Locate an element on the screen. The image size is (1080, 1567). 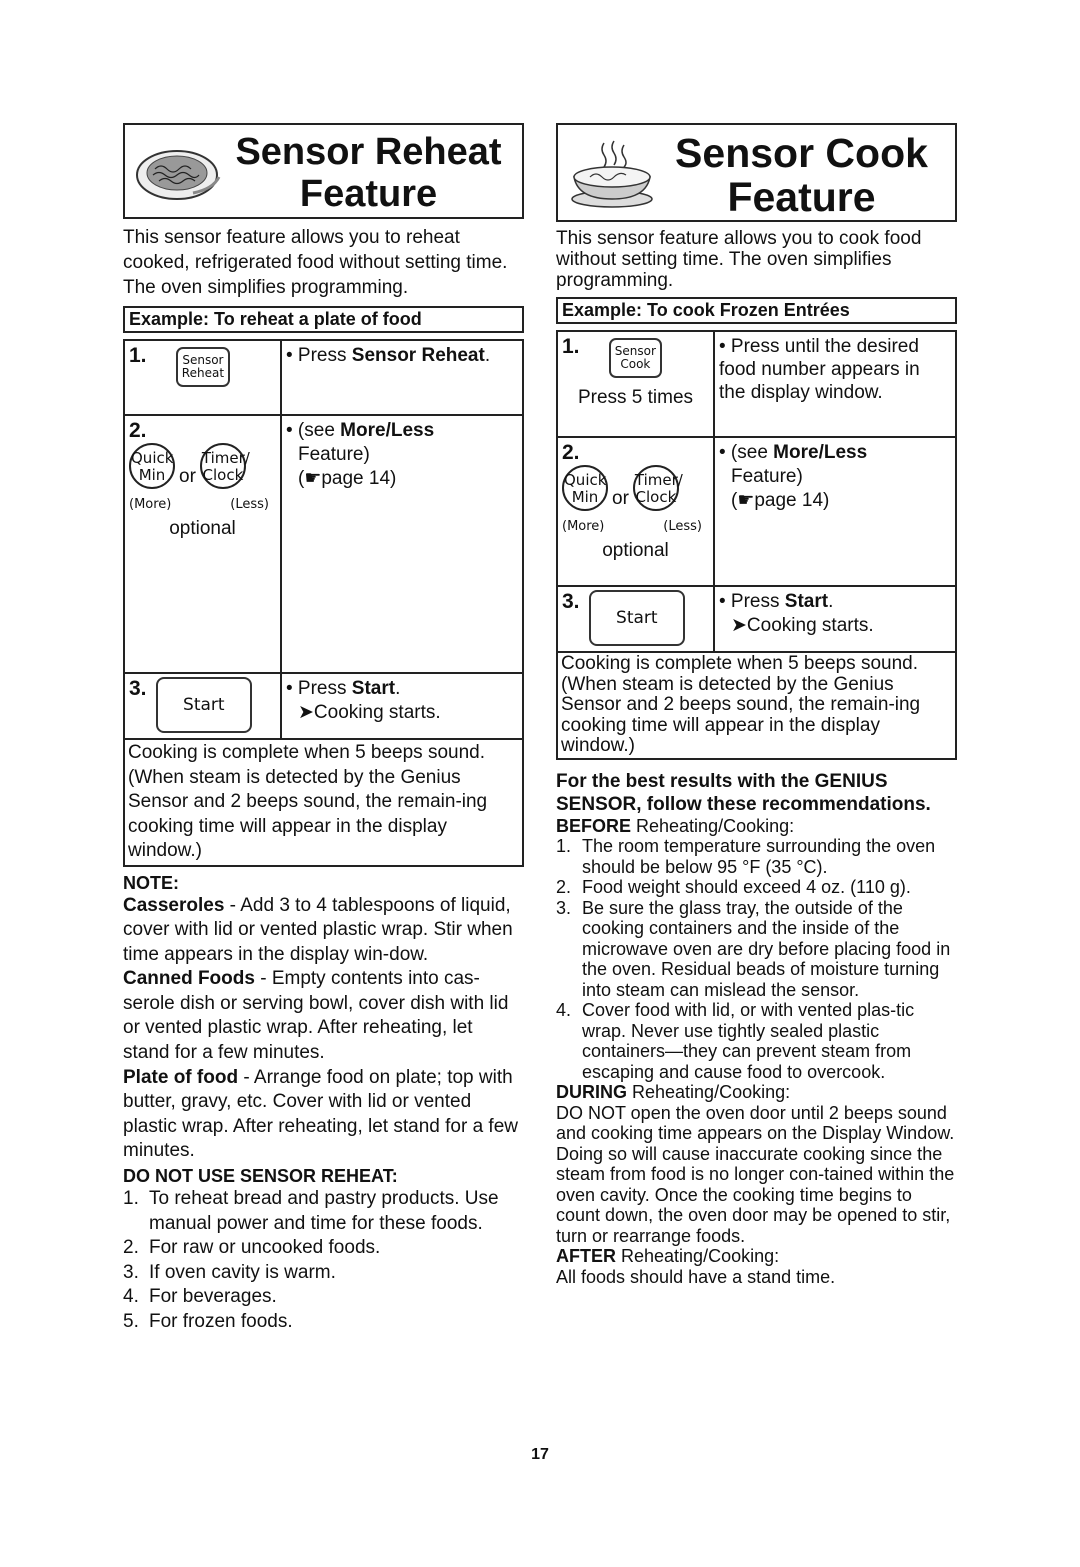
sensor-cook-key-icon: Sensor Cook is located at coordinates (635, 358).